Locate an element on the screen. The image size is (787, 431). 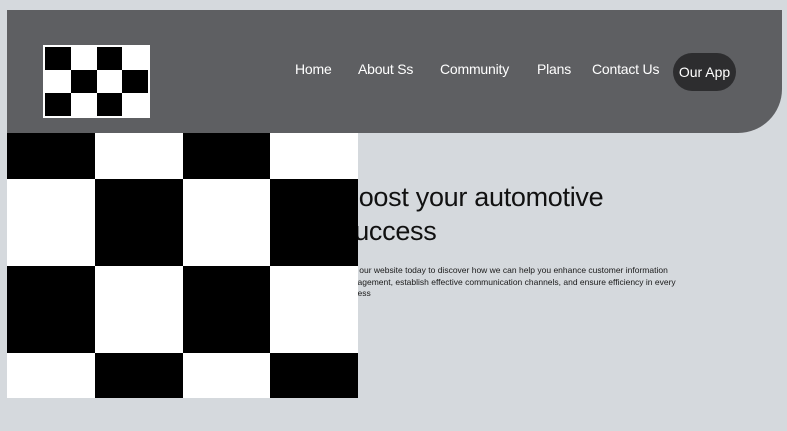
nav-home-link: Home is located at coordinates (313, 69).